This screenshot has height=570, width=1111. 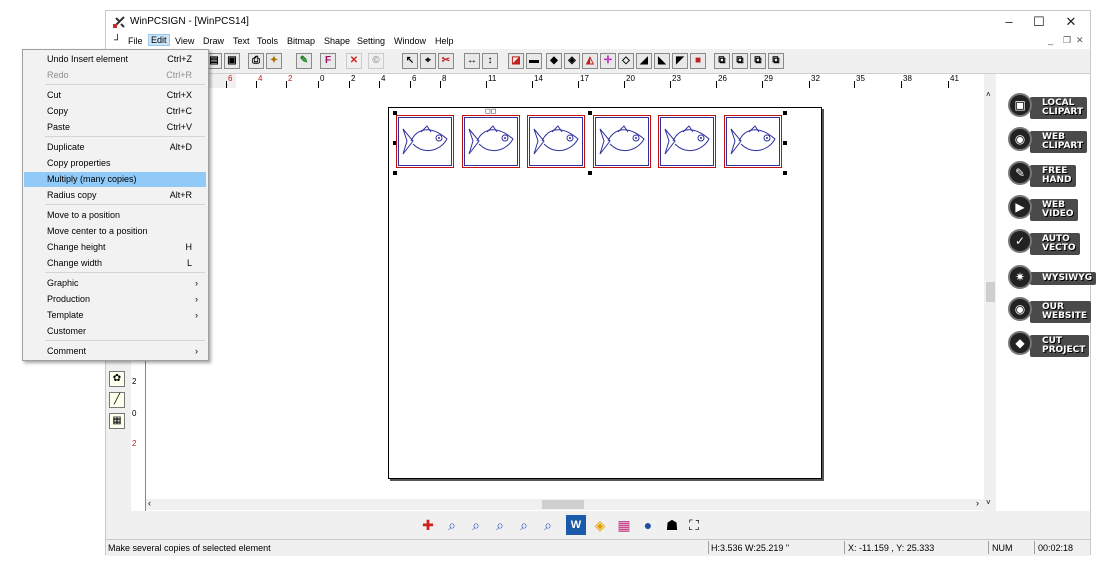 I want to click on save-icon: ▣, so click(x=232, y=61).